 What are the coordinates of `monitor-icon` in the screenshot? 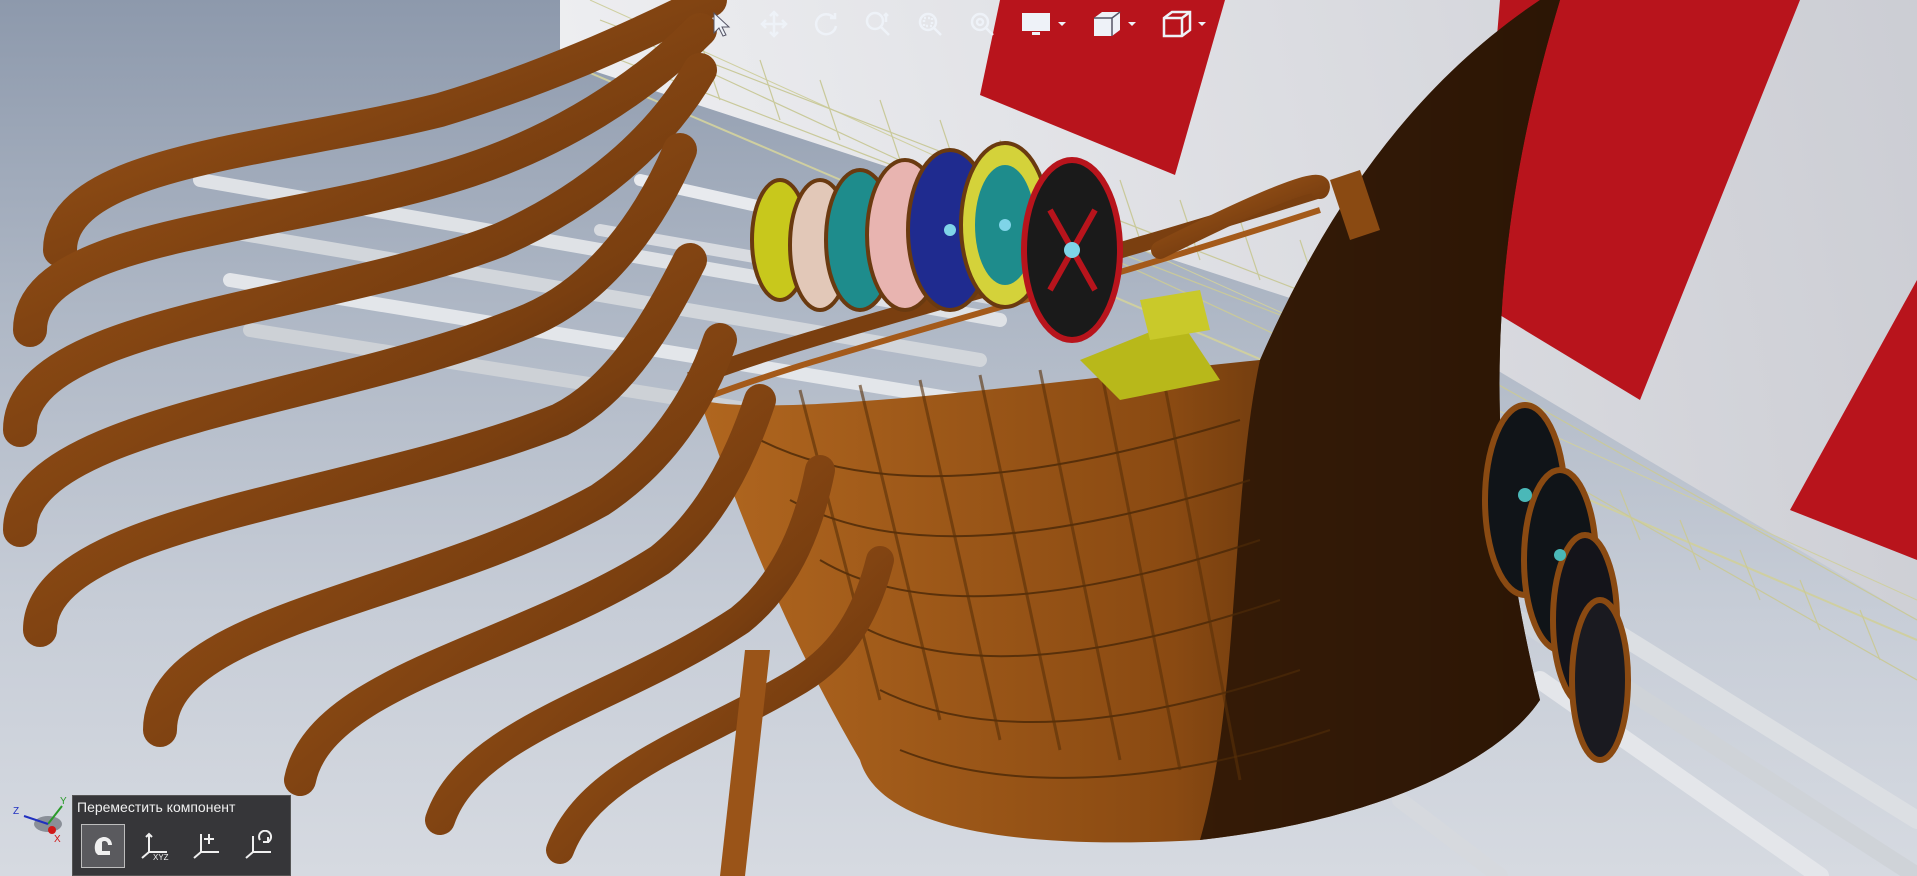 It's located at (1044, 24).